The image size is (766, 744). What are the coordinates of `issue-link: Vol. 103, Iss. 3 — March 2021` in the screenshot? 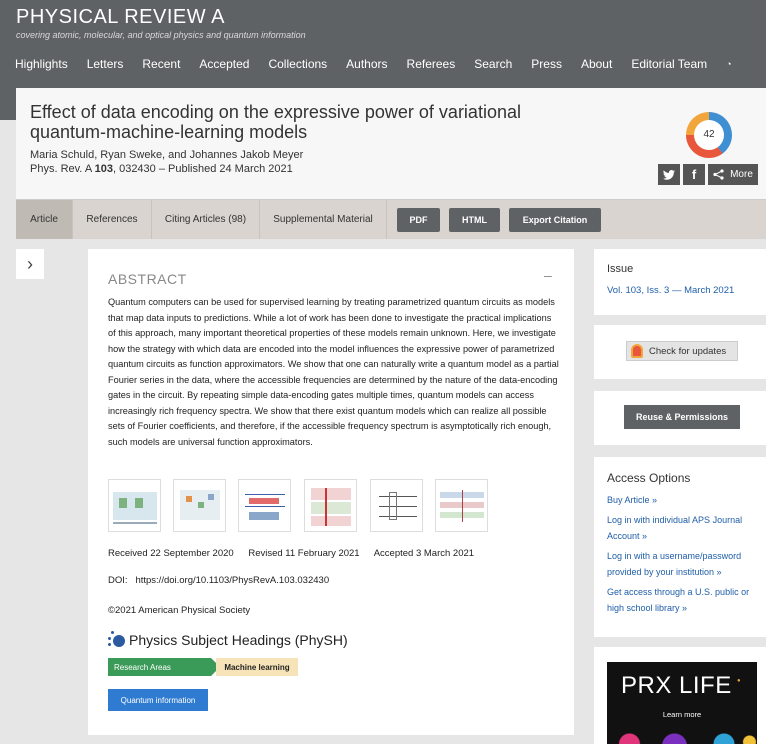 It's located at (670, 290).